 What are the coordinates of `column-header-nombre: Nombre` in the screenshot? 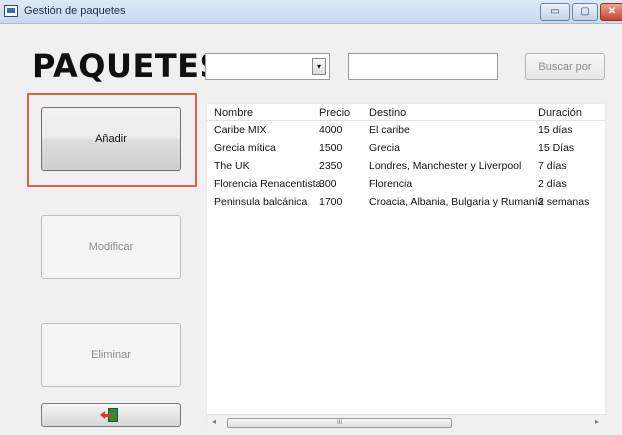 It's located at (233, 113).